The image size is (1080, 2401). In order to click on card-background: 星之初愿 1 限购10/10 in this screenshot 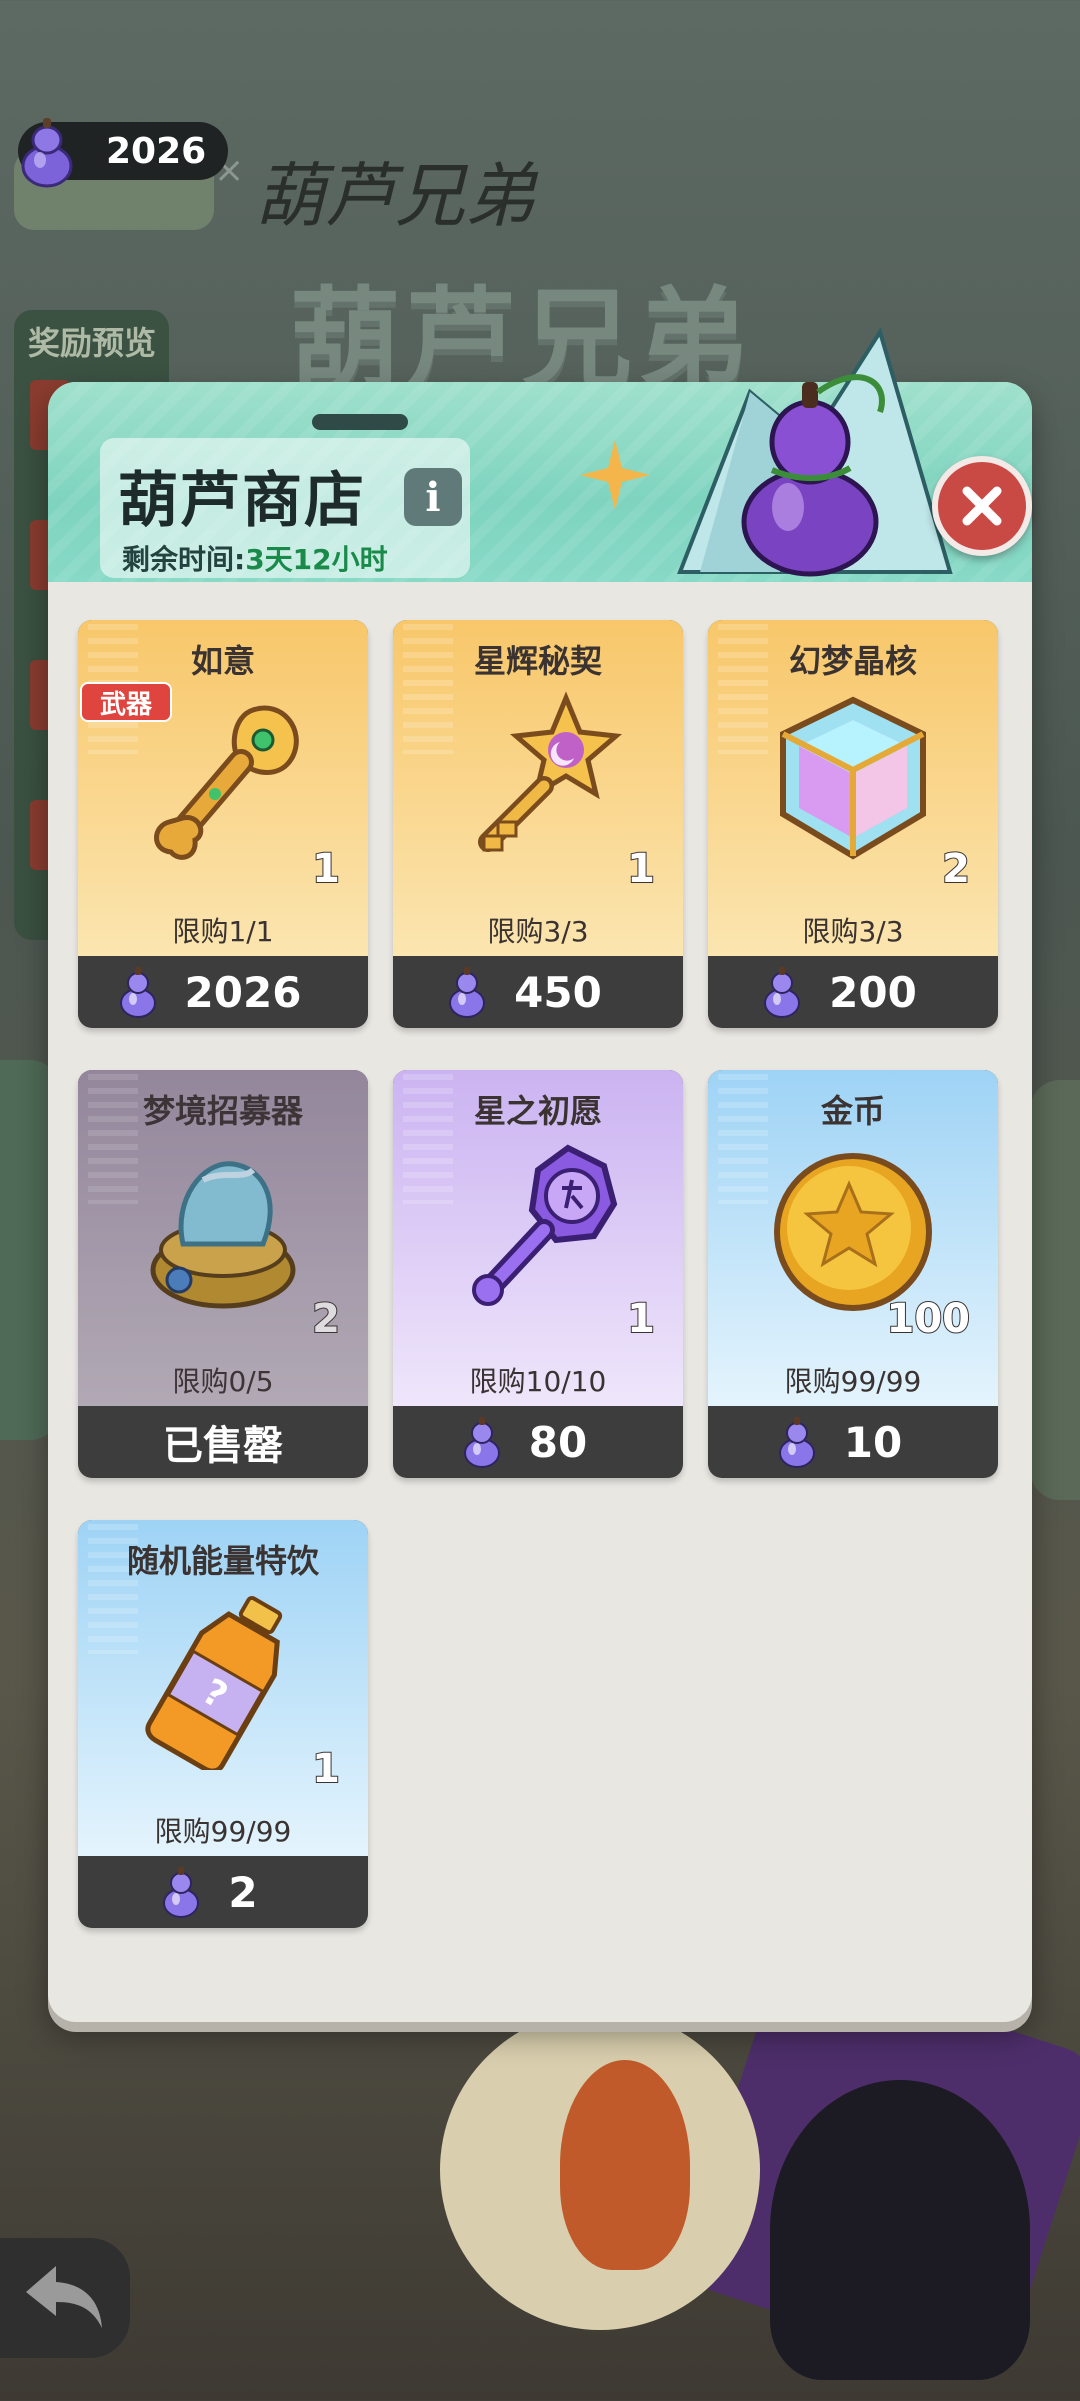, I will do `click(538, 1238)`.